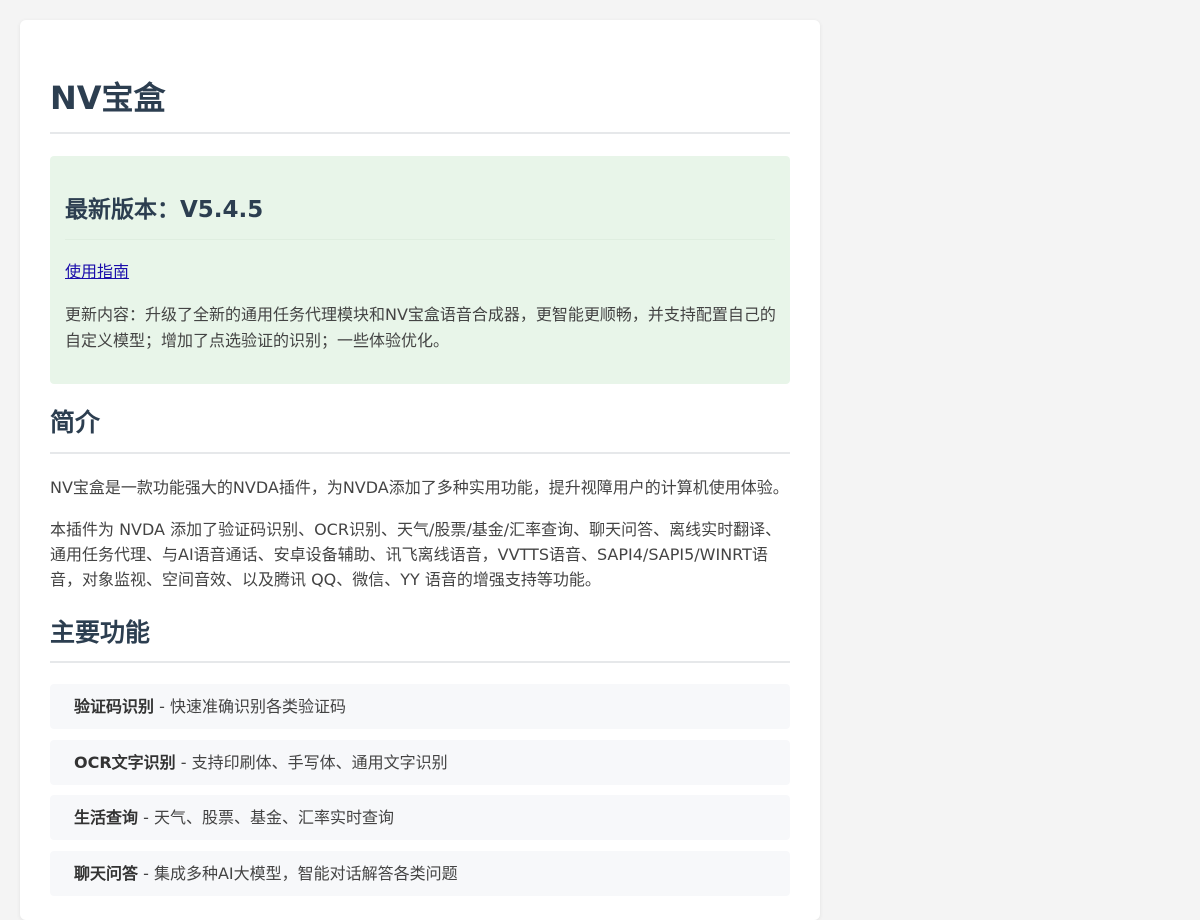  What do you see at coordinates (114, 706) in the screenshot?
I see `feature-name: 验证码识别` at bounding box center [114, 706].